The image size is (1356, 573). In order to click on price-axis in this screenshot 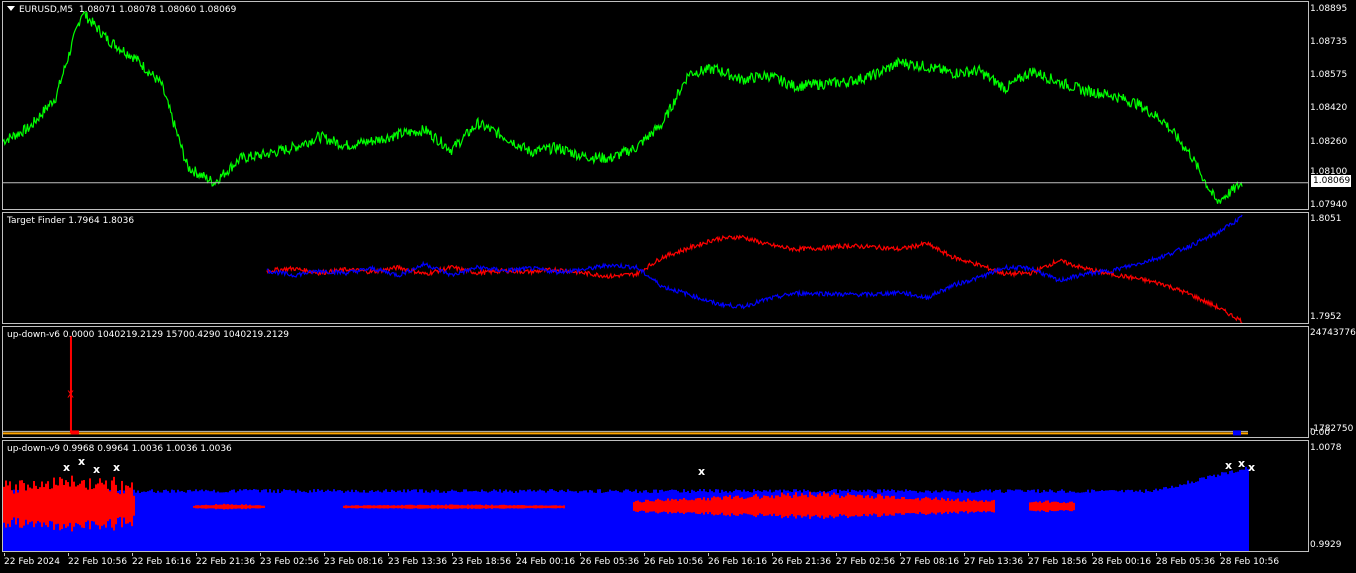, I will do `click(1332, 276)`.